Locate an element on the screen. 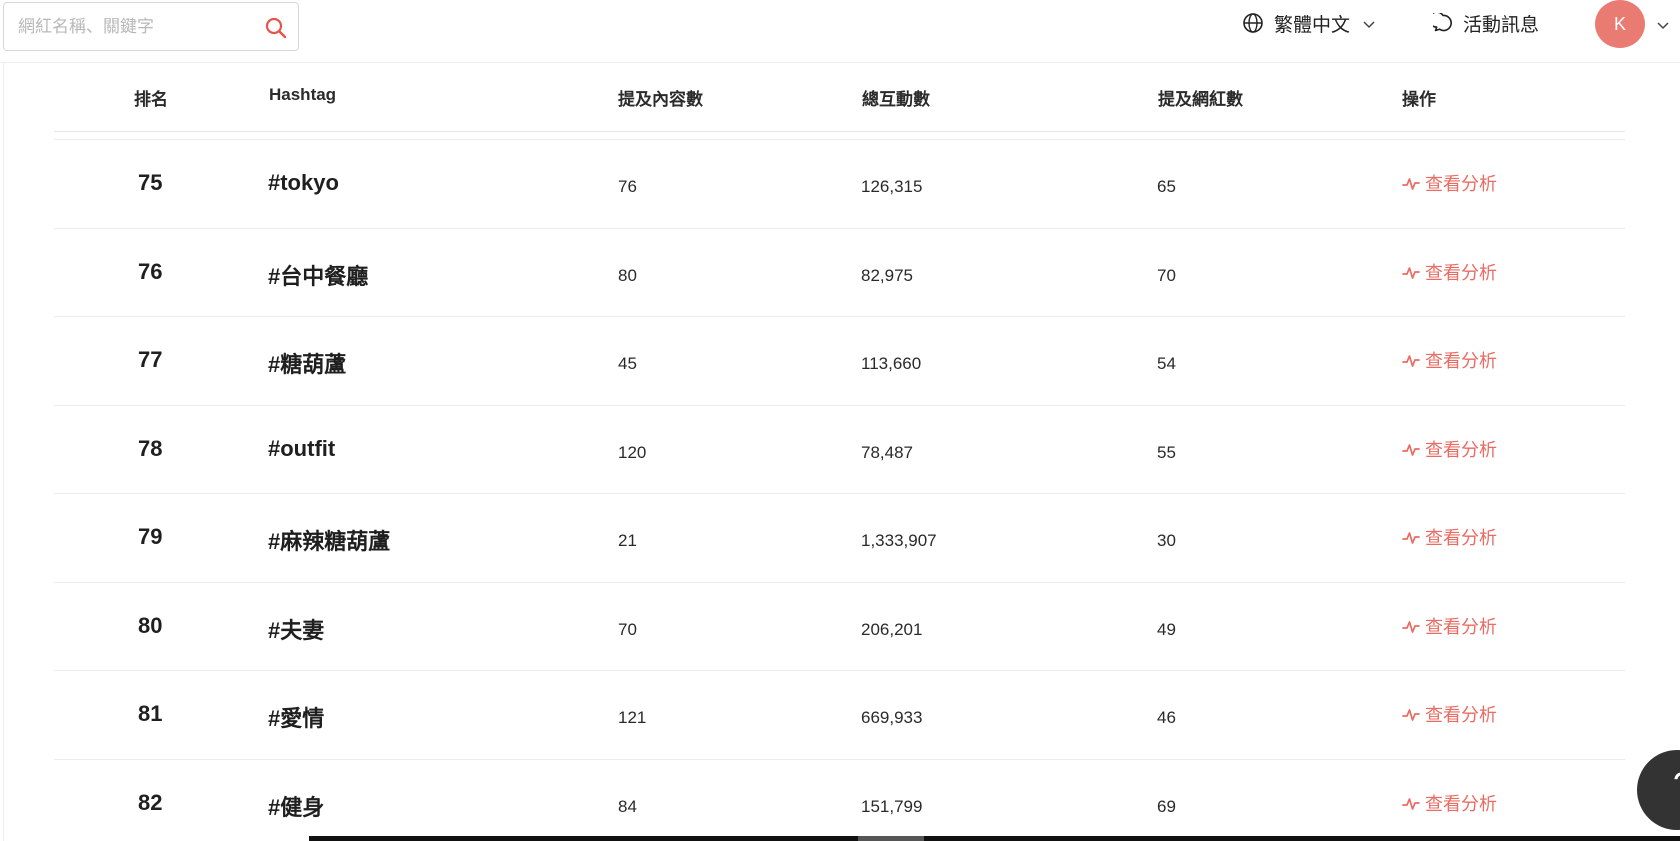 This screenshot has height=841, width=1680. column-header-rank: 排名 is located at coordinates (151, 99).